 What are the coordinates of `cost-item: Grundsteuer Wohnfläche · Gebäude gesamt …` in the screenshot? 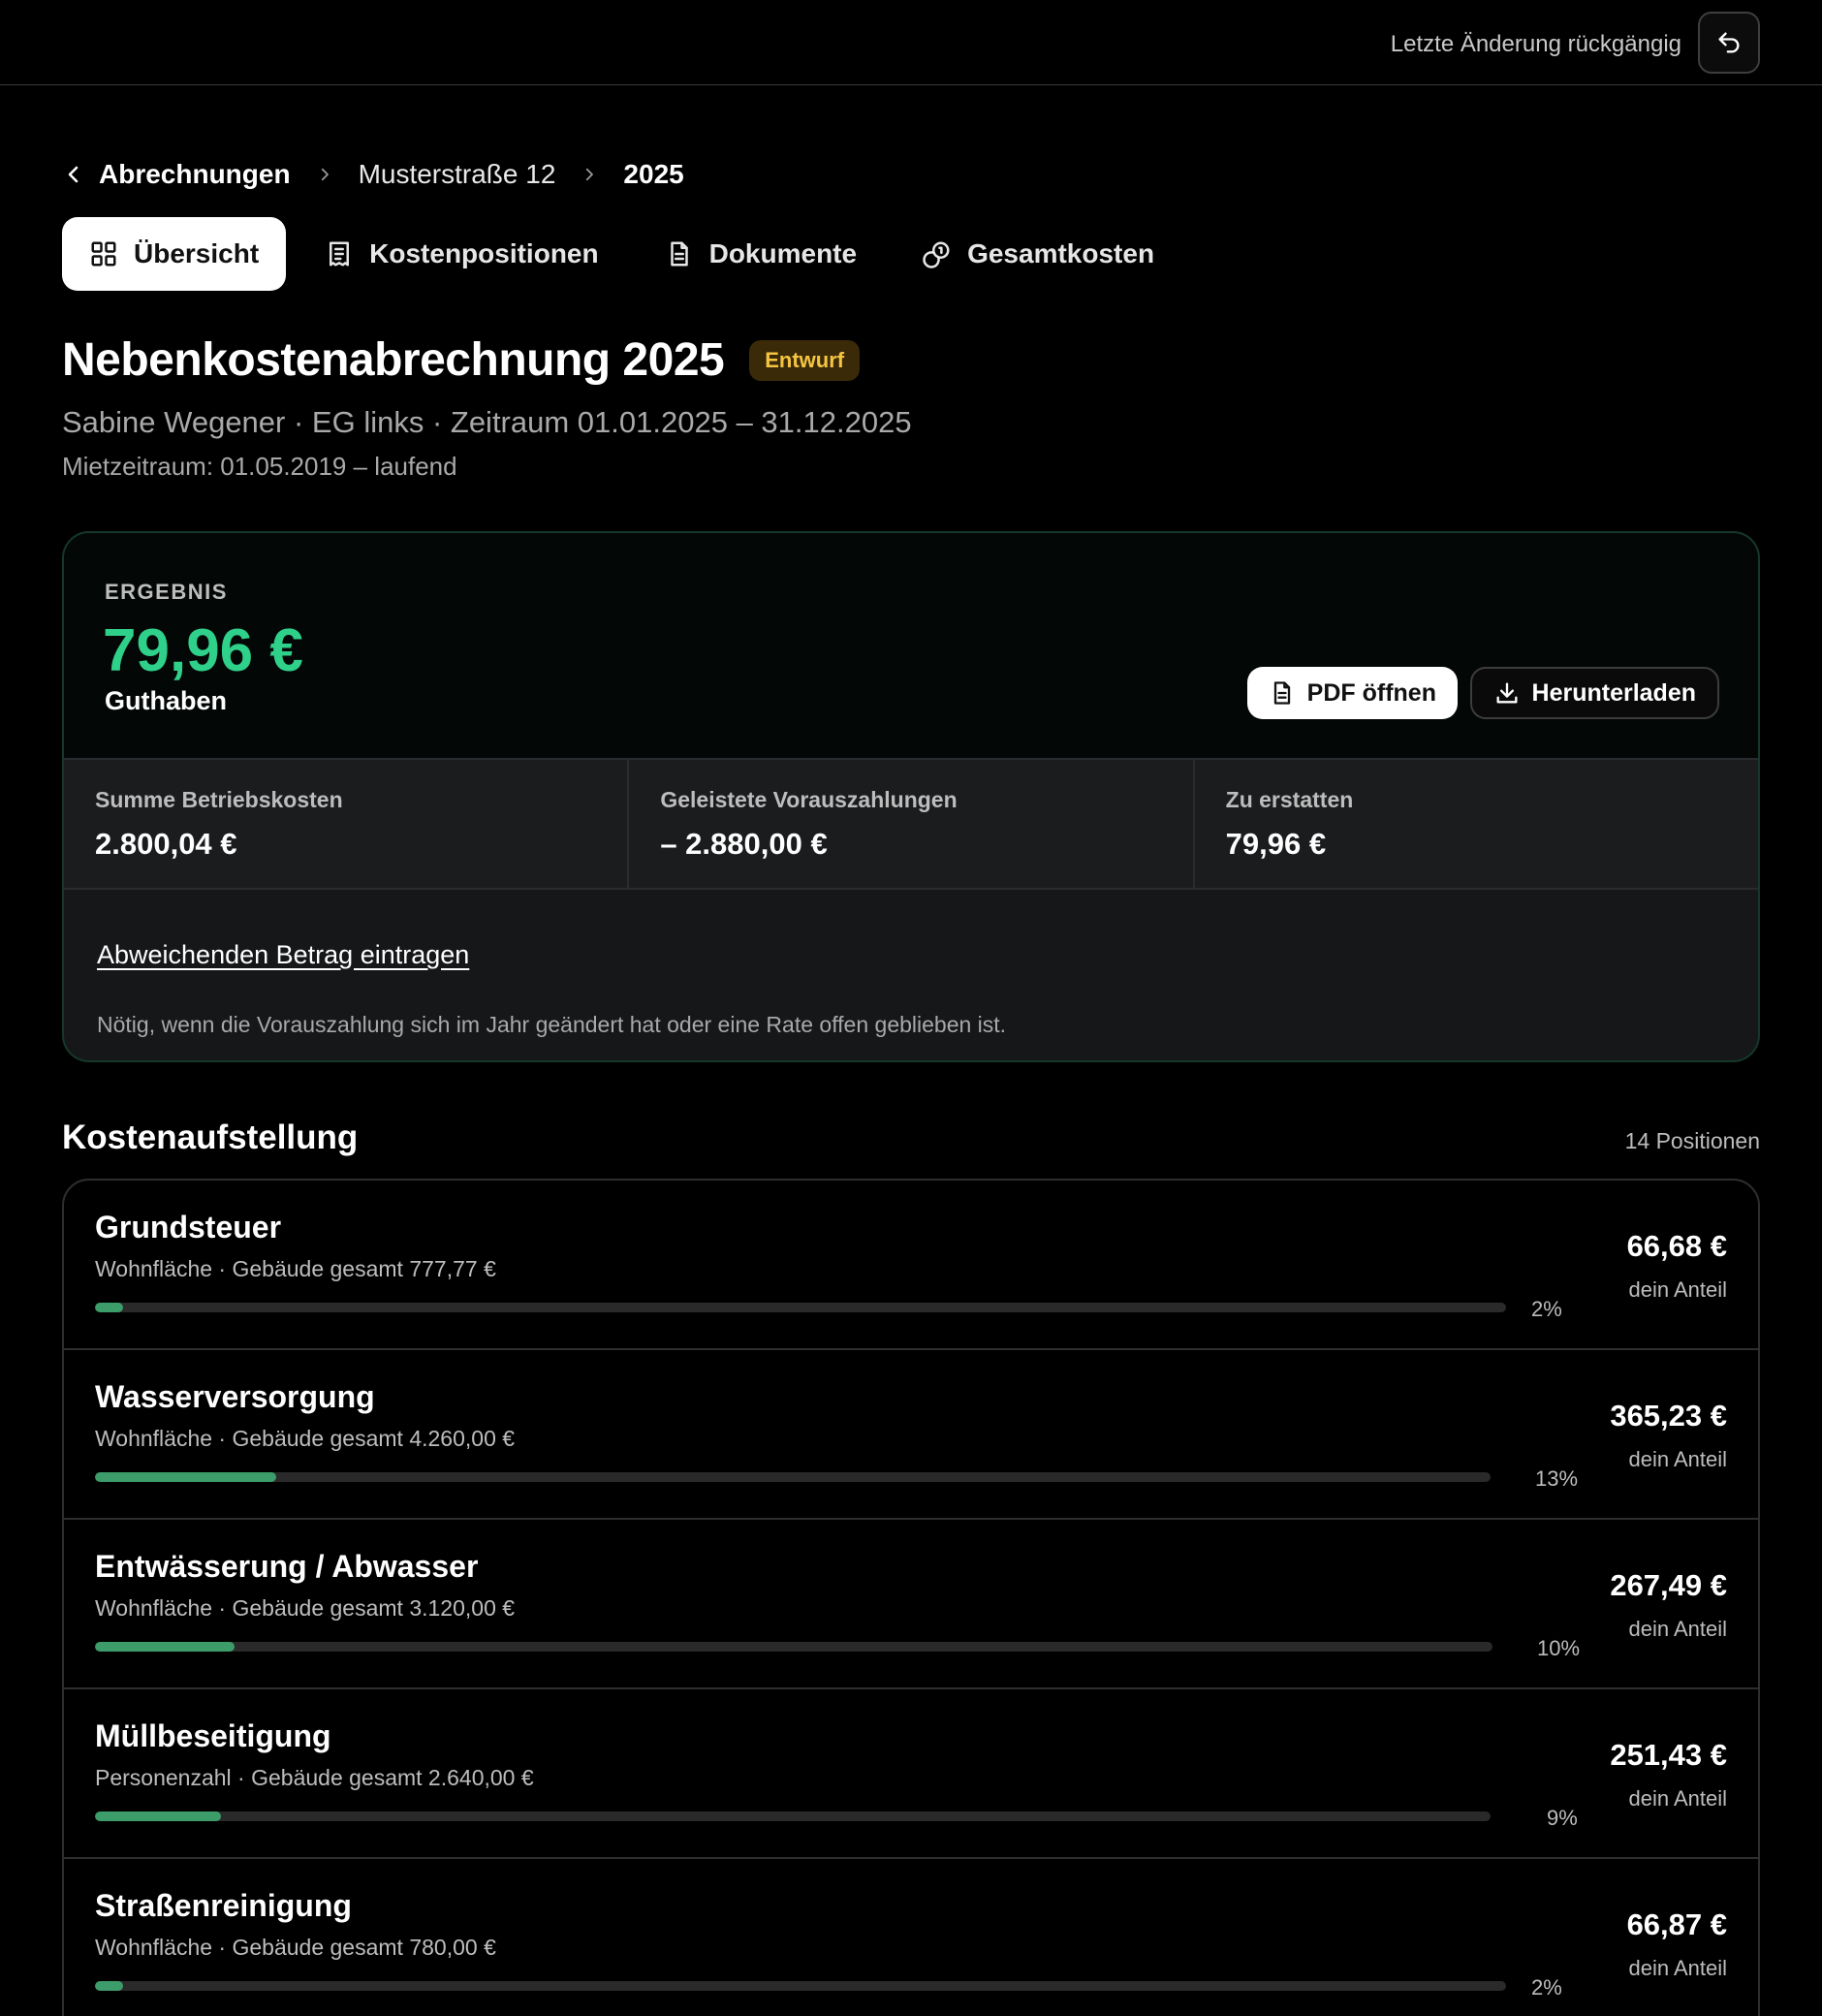 It's located at (911, 1266).